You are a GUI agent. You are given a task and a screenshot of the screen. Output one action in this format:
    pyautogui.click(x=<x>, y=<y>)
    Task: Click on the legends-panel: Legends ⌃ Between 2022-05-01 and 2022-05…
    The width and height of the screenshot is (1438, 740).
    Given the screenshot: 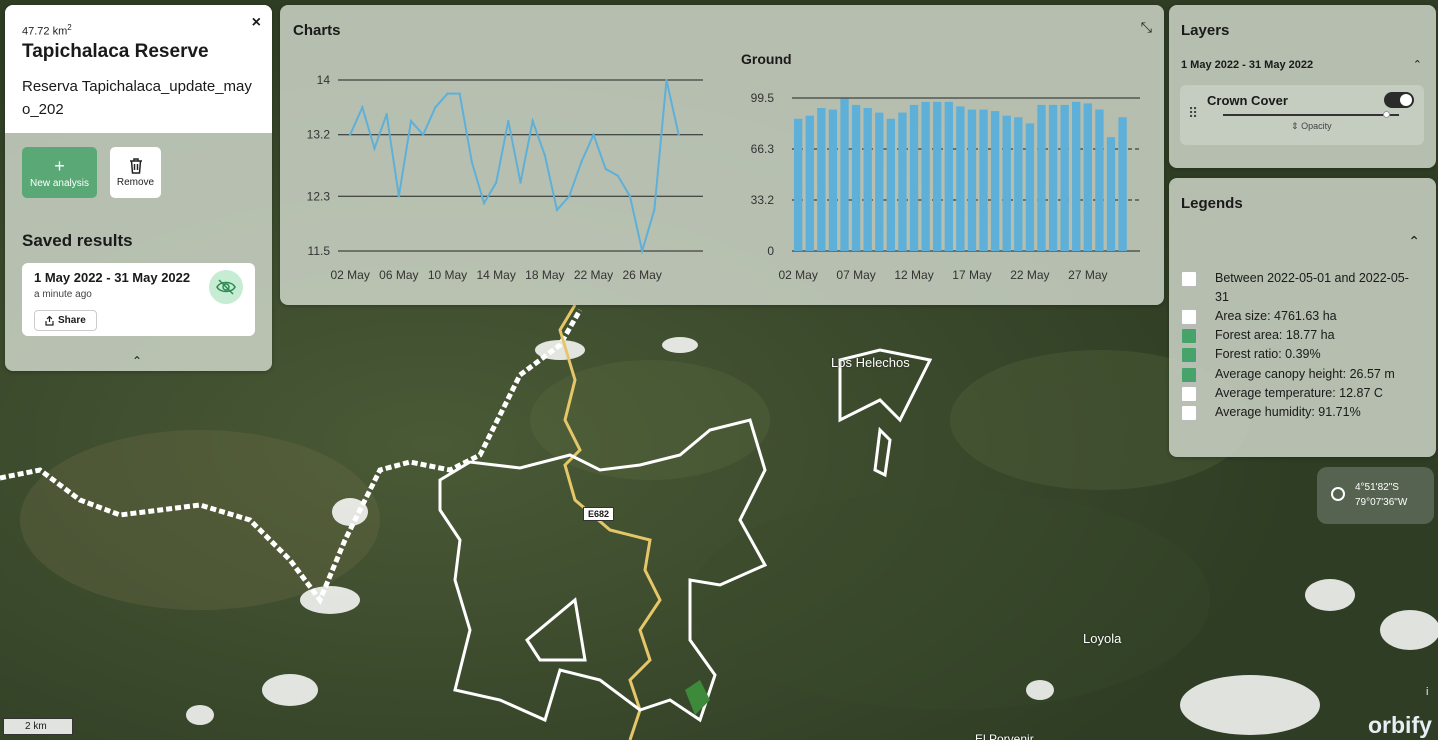 What is the action you would take?
    pyautogui.click(x=1302, y=317)
    